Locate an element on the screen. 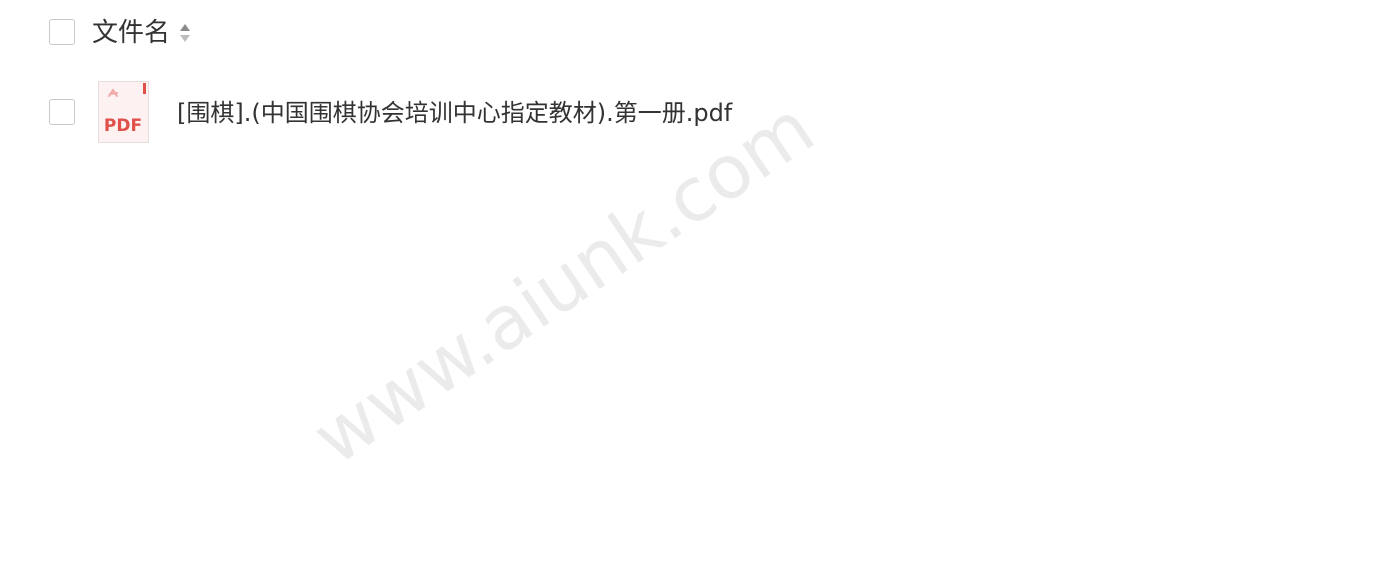  table-row: PDF [围棋].(中国围棋协会培训中心指定教材).第一册.pdf is located at coordinates (692, 113).